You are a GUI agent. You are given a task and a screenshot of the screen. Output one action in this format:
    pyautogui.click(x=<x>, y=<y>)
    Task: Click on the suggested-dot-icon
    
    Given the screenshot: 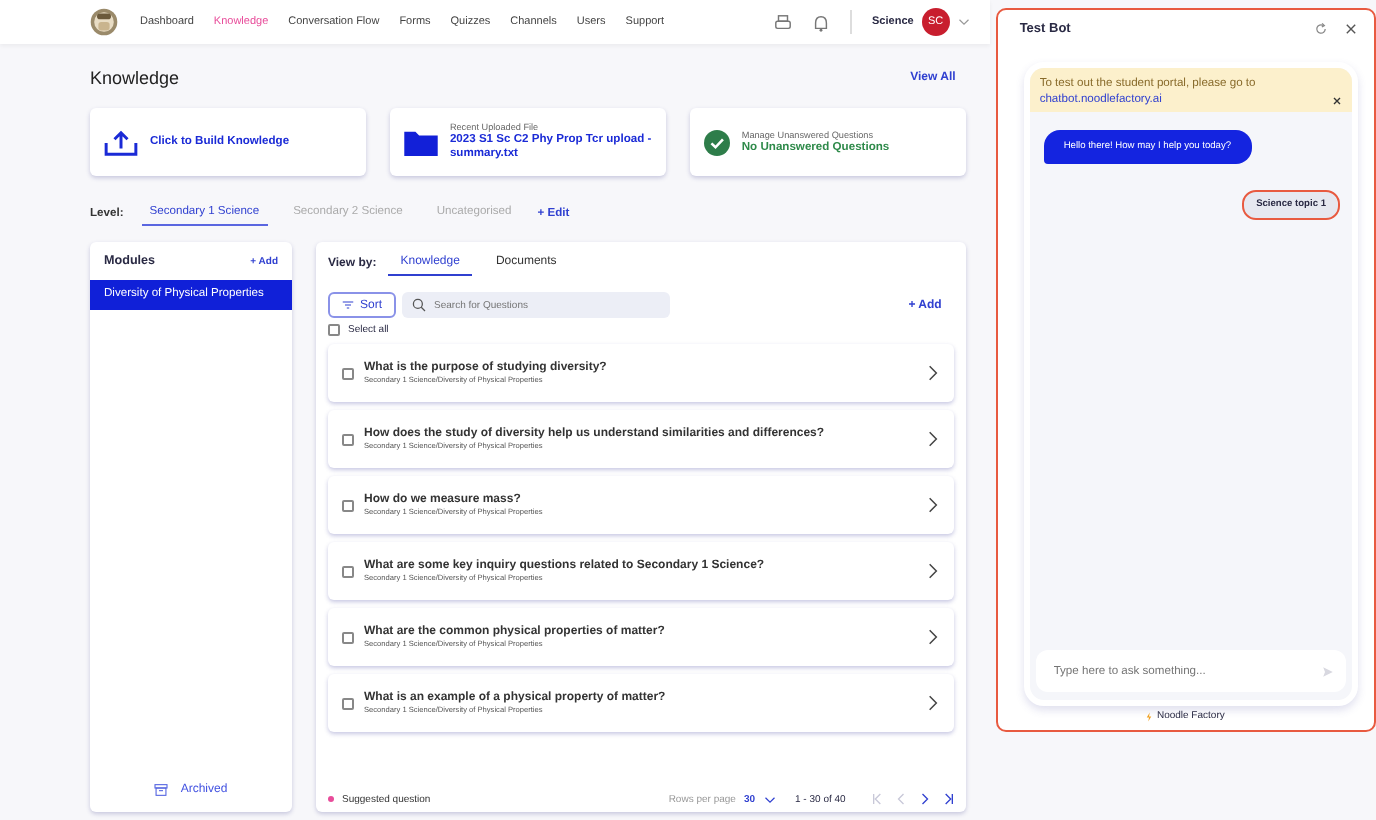 What is the action you would take?
    pyautogui.click(x=331, y=799)
    